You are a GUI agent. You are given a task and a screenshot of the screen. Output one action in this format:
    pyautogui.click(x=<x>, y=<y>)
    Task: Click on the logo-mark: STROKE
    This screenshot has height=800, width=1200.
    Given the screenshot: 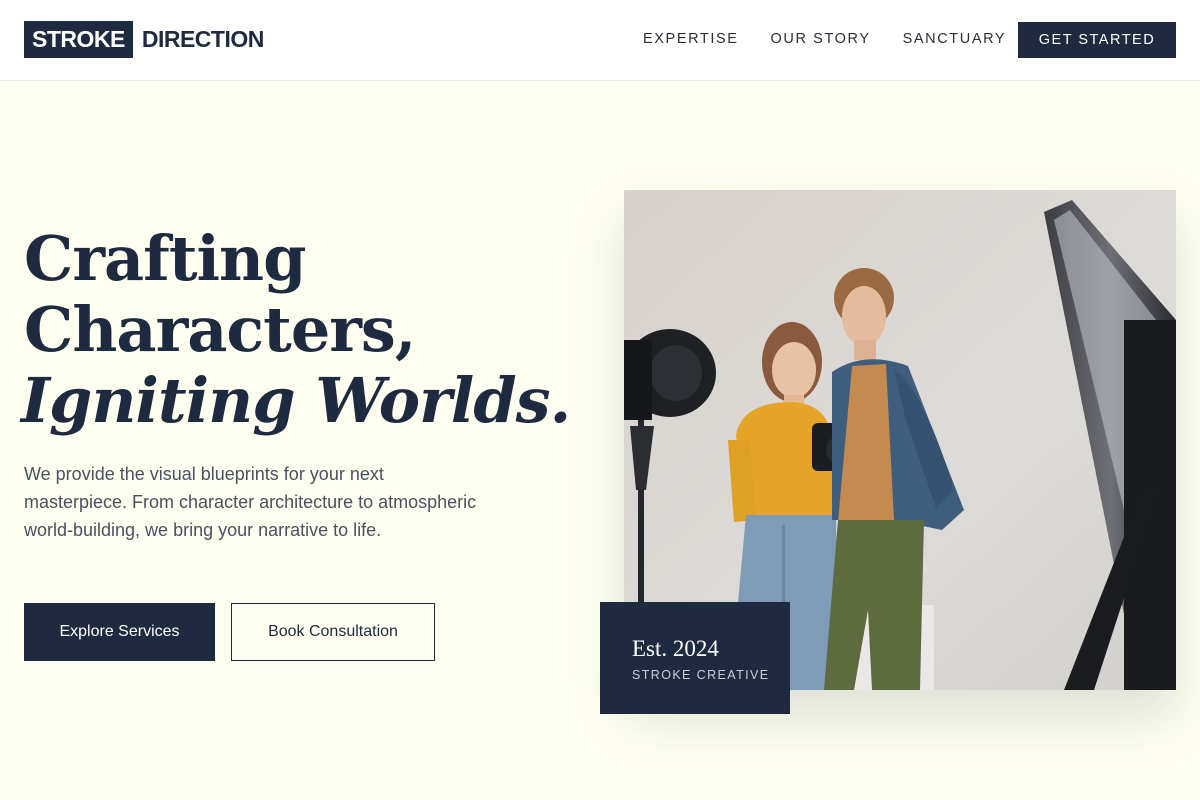 What is the action you would take?
    pyautogui.click(x=78, y=39)
    